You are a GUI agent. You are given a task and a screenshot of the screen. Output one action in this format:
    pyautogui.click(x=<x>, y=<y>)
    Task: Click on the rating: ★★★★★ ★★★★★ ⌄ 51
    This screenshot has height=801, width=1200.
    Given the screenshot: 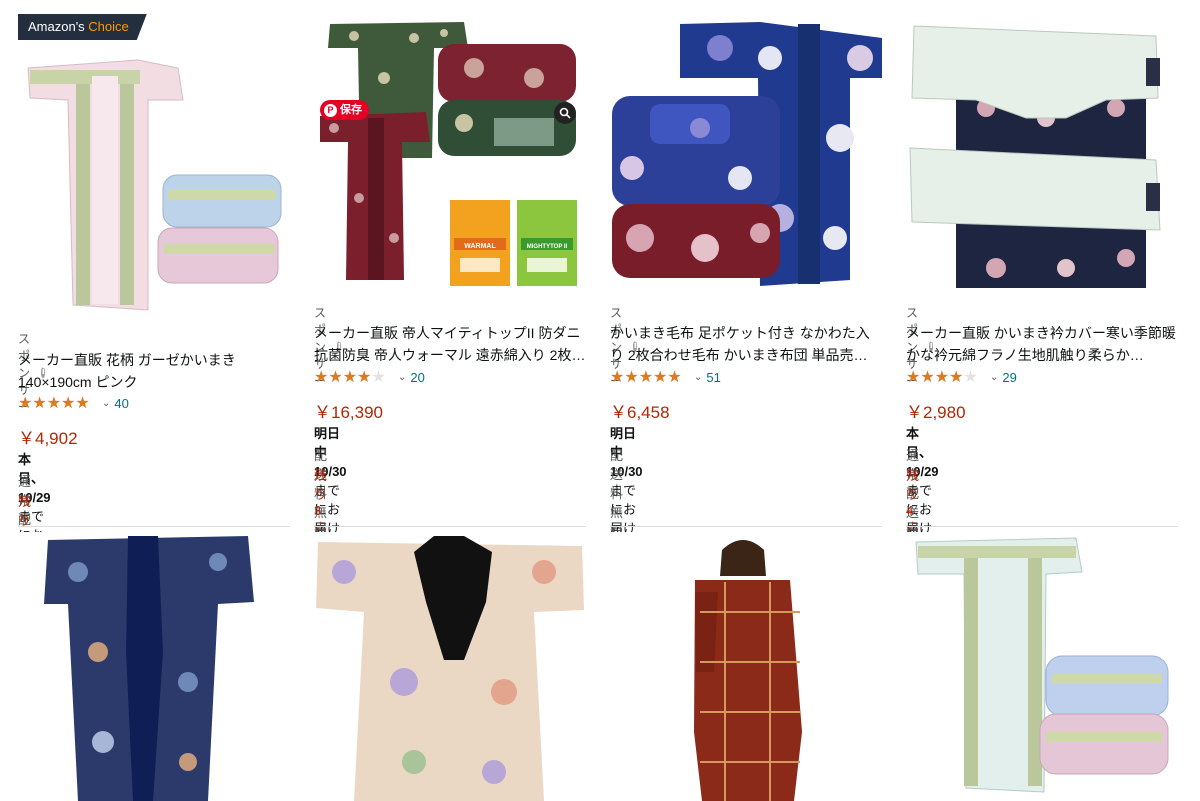 What is the action you would take?
    pyautogui.click(x=665, y=377)
    